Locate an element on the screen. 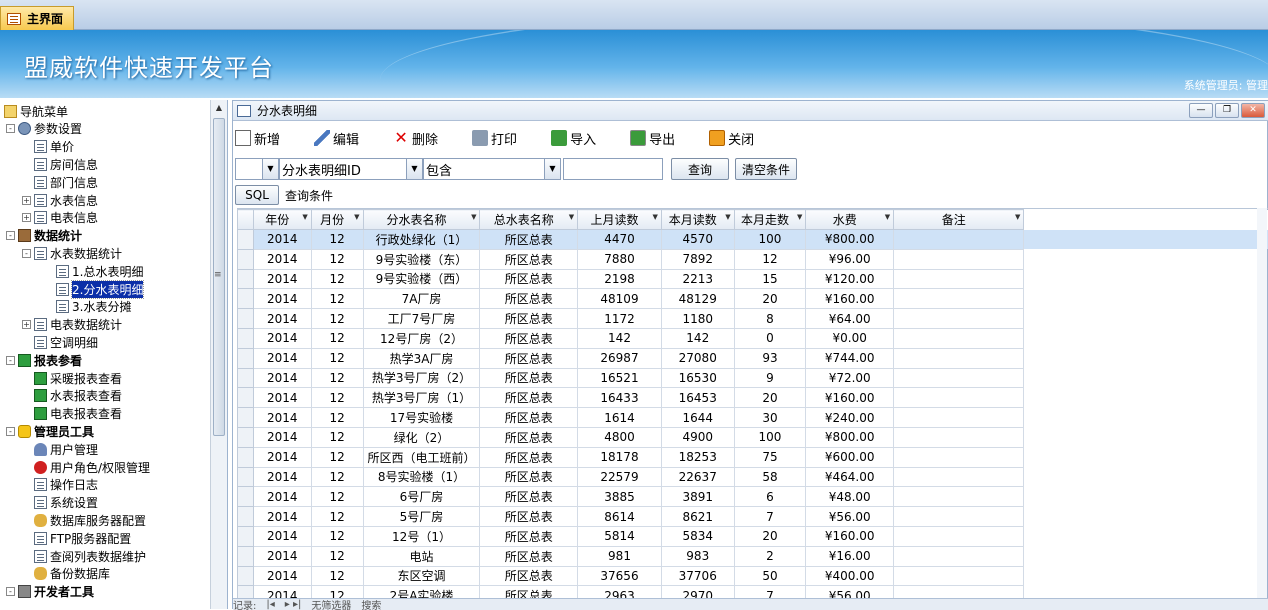  field-select: 分水表明细ID▼ is located at coordinates (351, 169).